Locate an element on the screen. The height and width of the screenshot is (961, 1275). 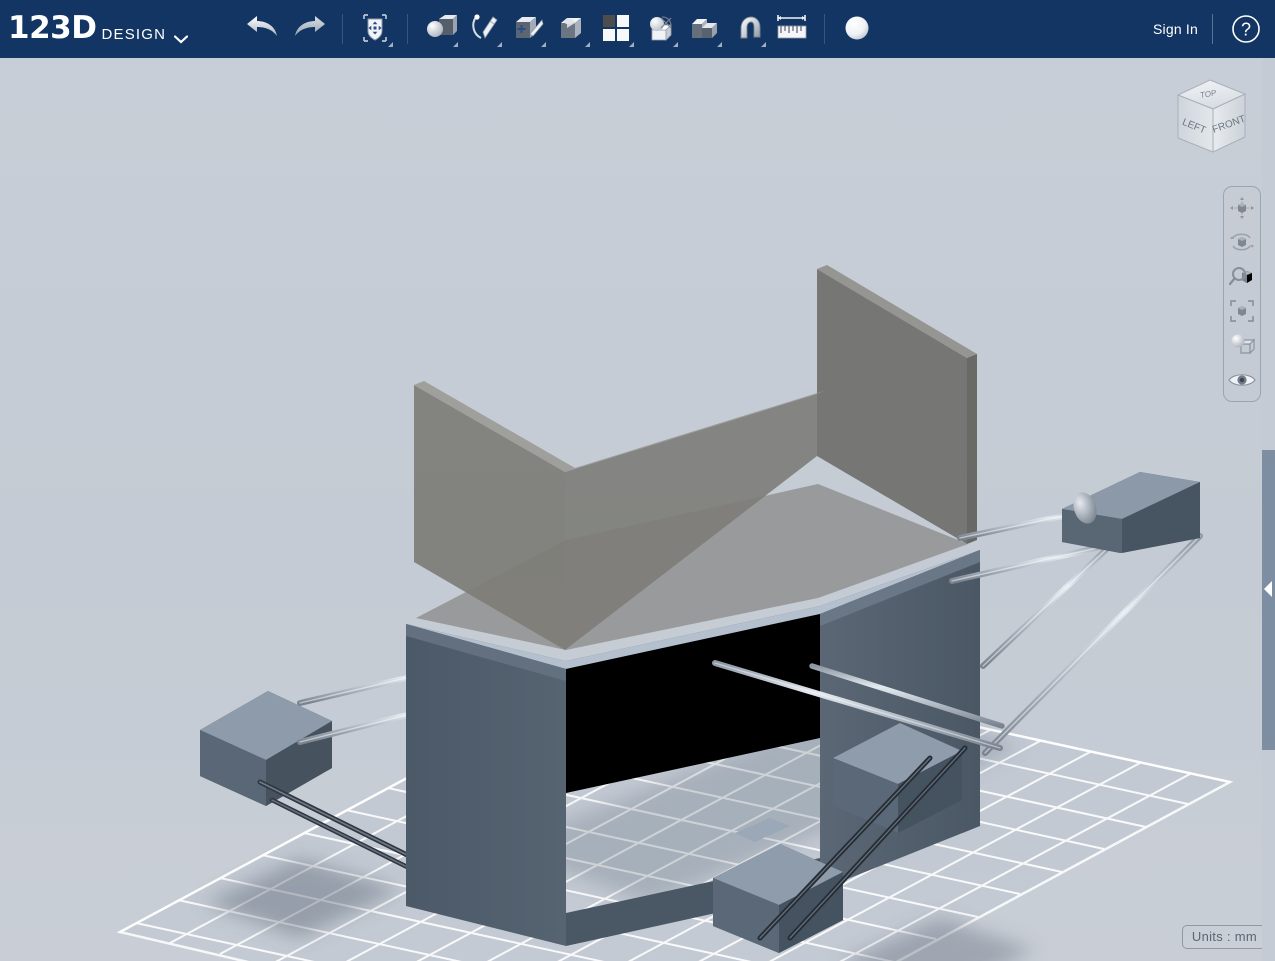
header-right-group: Sign In ? is located at coordinates (1214, 29).